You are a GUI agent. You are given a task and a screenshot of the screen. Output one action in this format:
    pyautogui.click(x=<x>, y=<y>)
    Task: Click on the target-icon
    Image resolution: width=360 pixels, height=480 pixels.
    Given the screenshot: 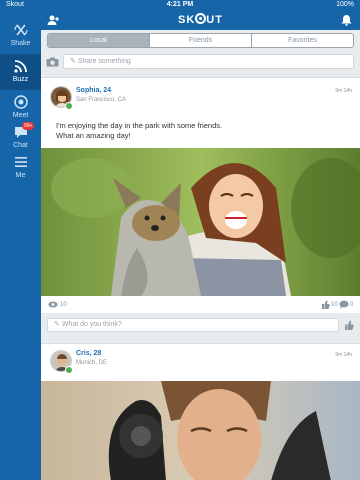 What is the action you would take?
    pyautogui.click(x=20, y=102)
    